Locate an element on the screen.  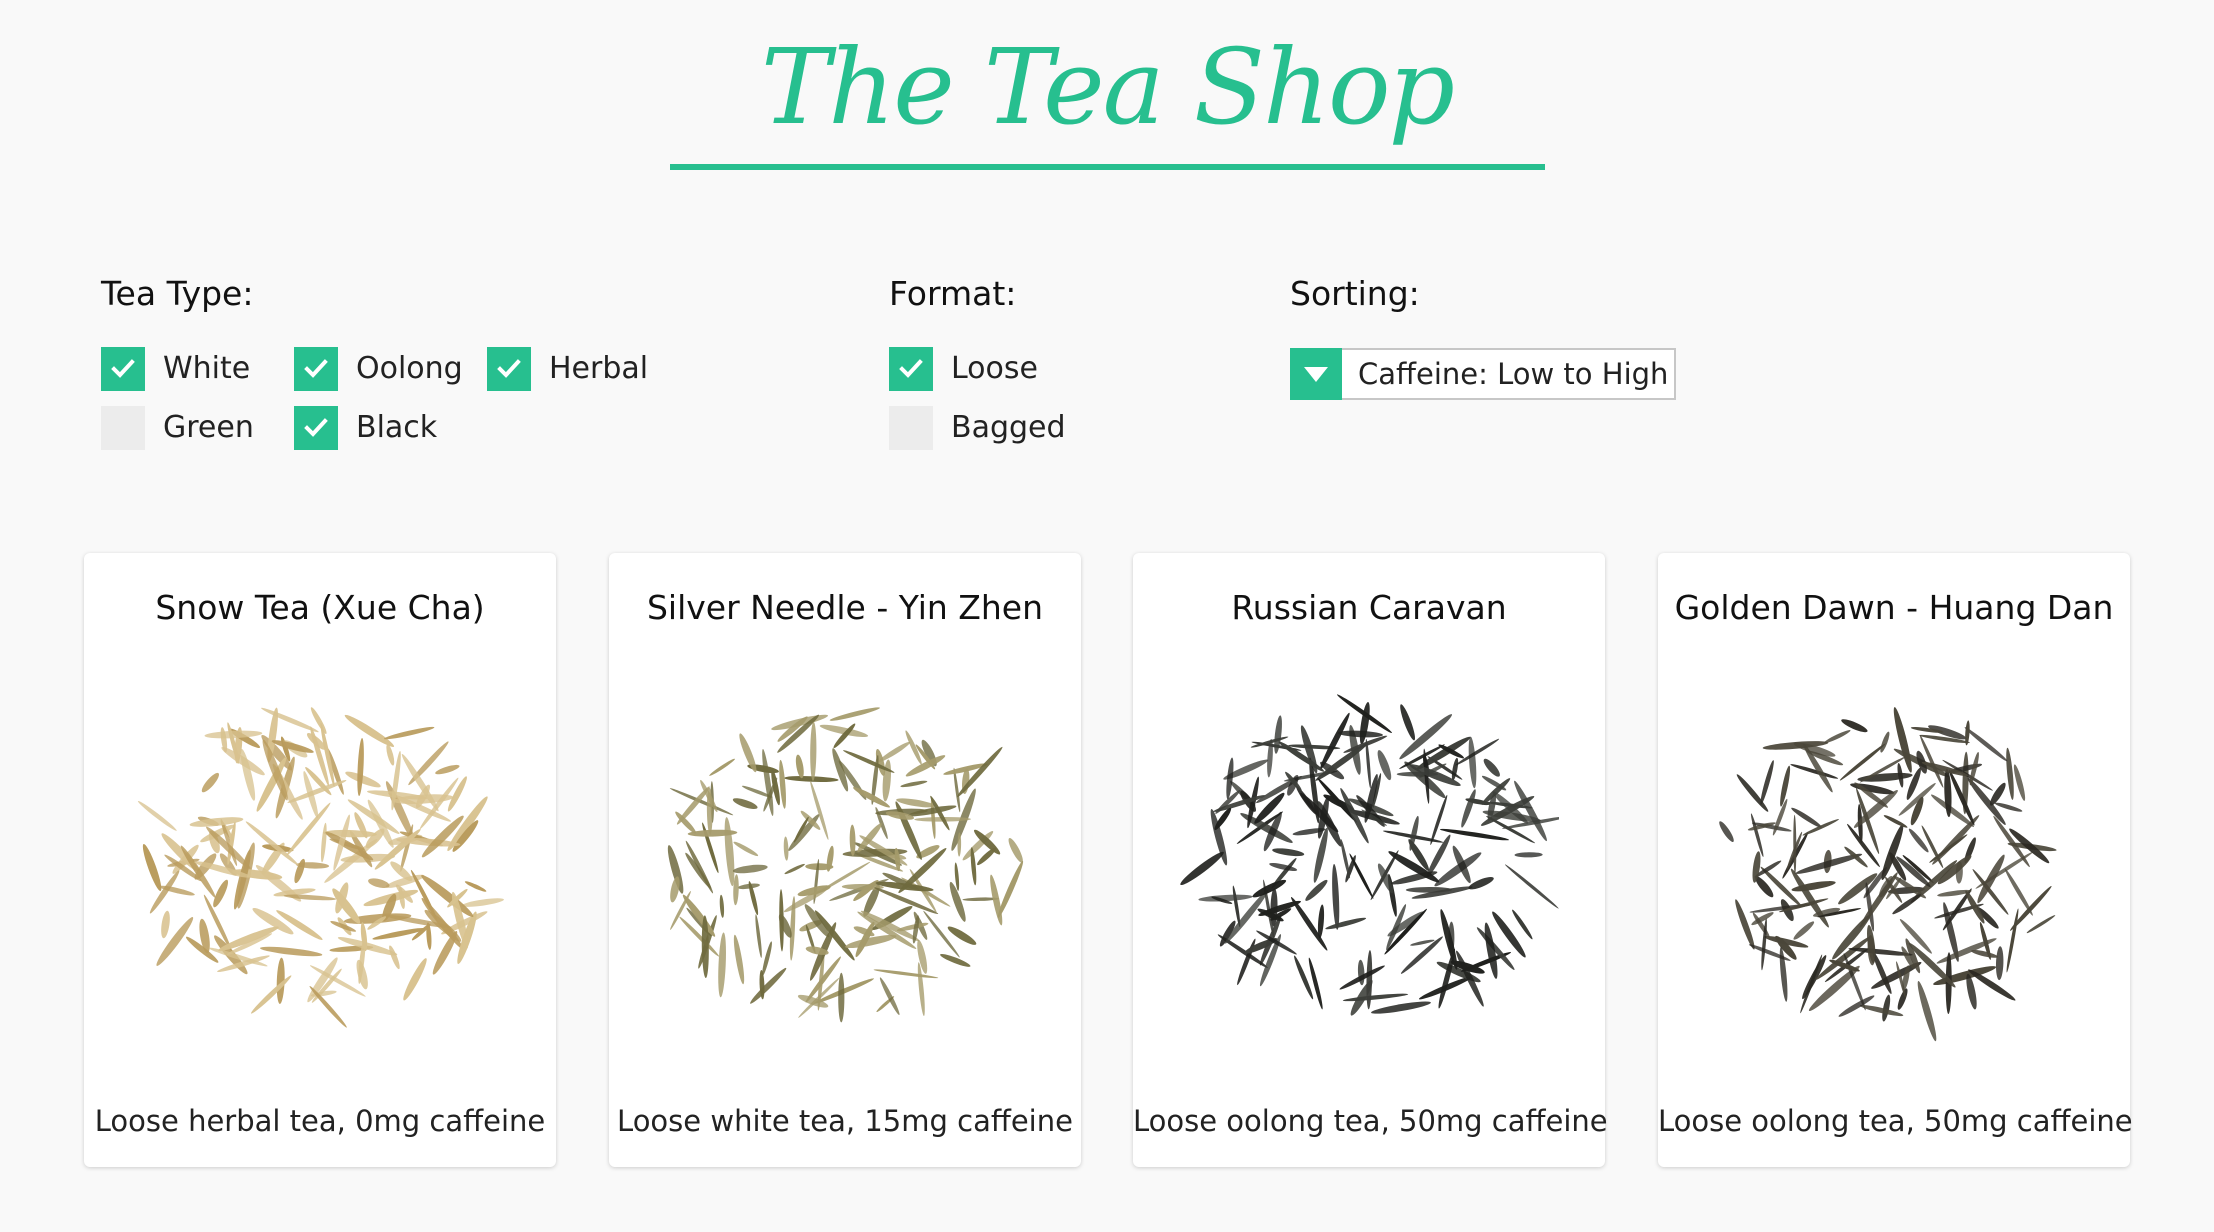
sorting-select: Caffeine: Low to High is located at coordinates (1483, 374).